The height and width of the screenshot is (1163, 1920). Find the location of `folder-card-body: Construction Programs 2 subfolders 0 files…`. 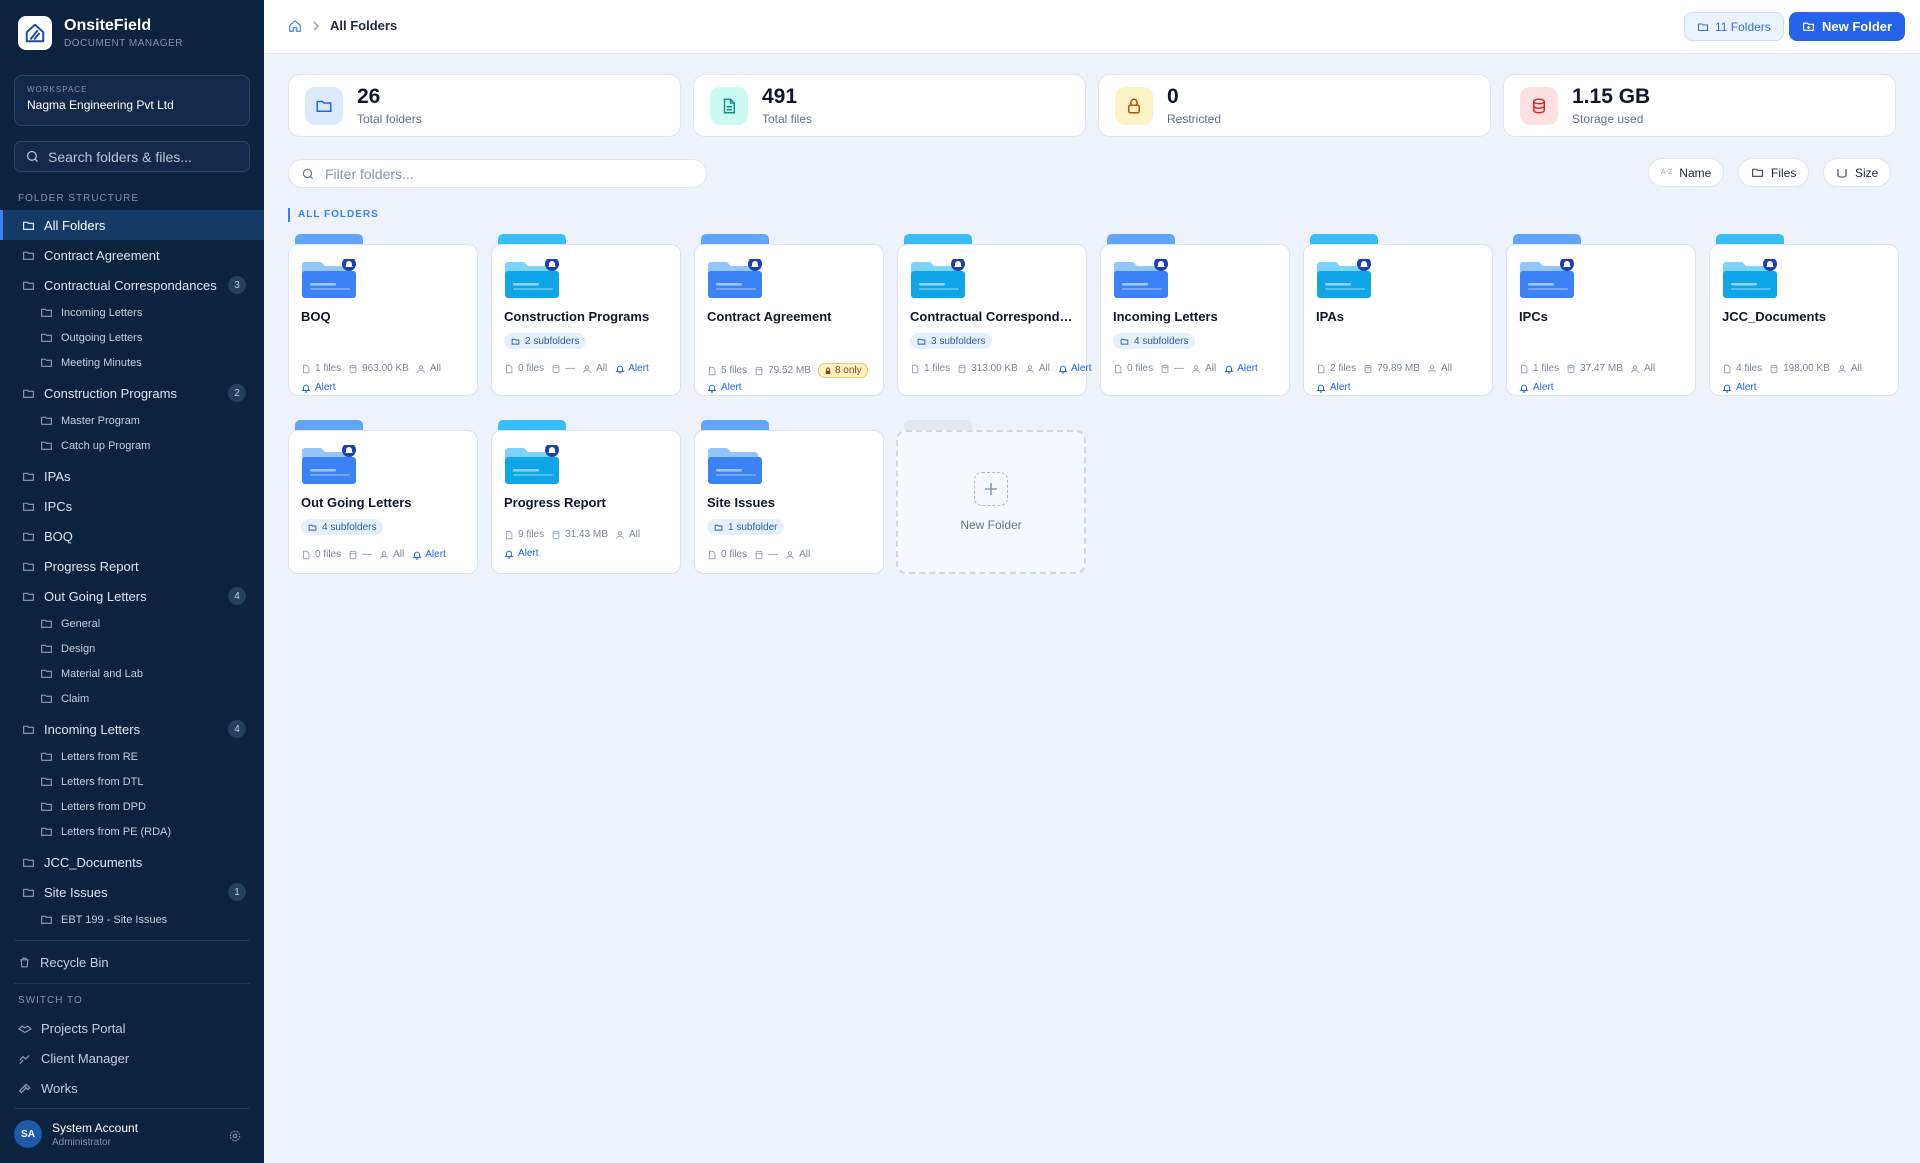

folder-card-body: Construction Programs 2 subfolders 0 files… is located at coordinates (586, 320).